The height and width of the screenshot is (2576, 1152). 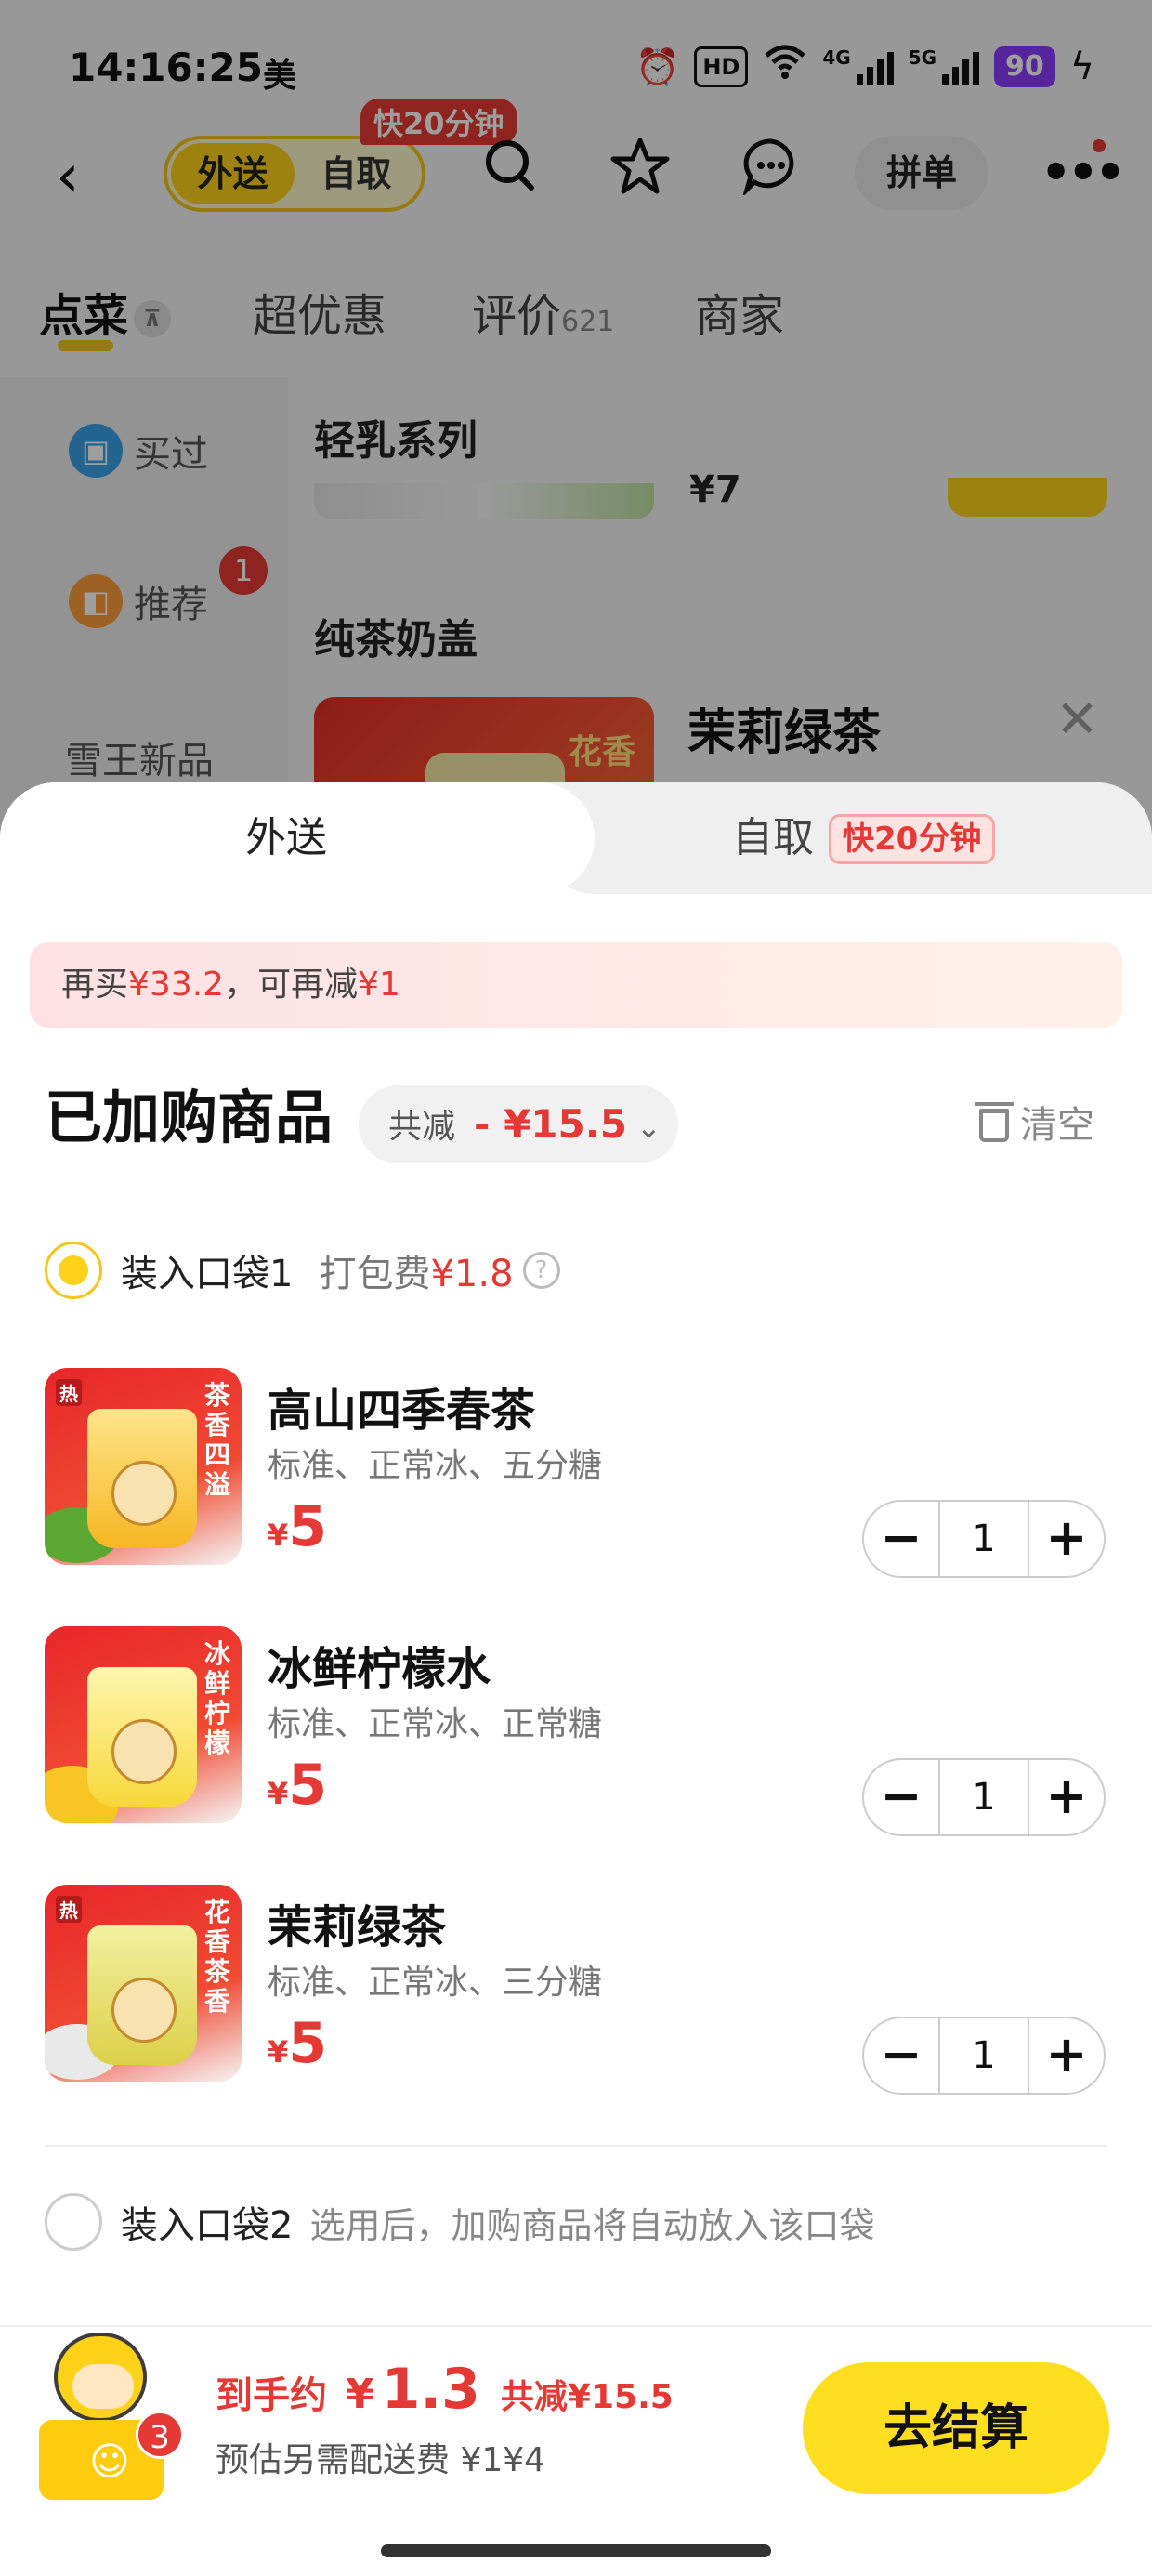 I want to click on delivery-fee-note: 预估另需配送费 ¥1¥4, so click(x=381, y=2460).